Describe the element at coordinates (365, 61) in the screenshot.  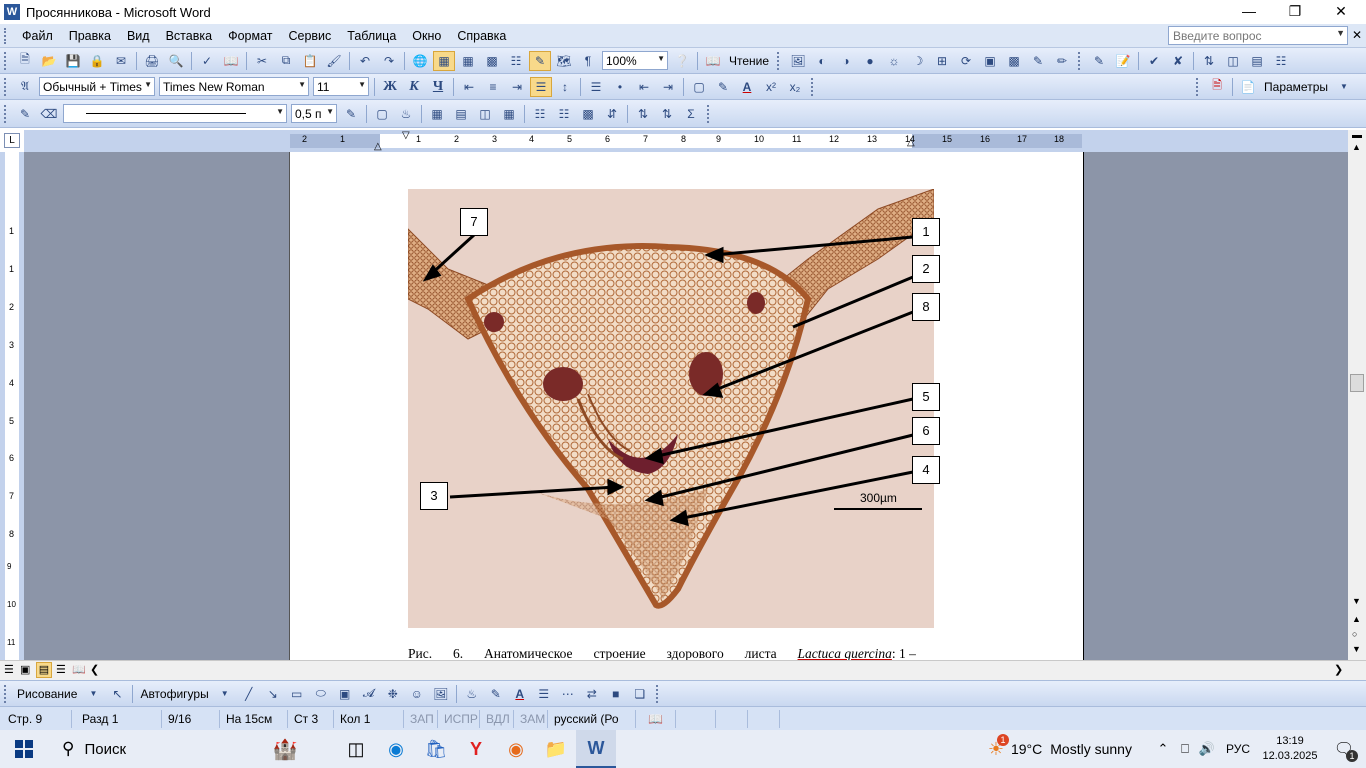
I see `undo-icon: ↶` at that location.